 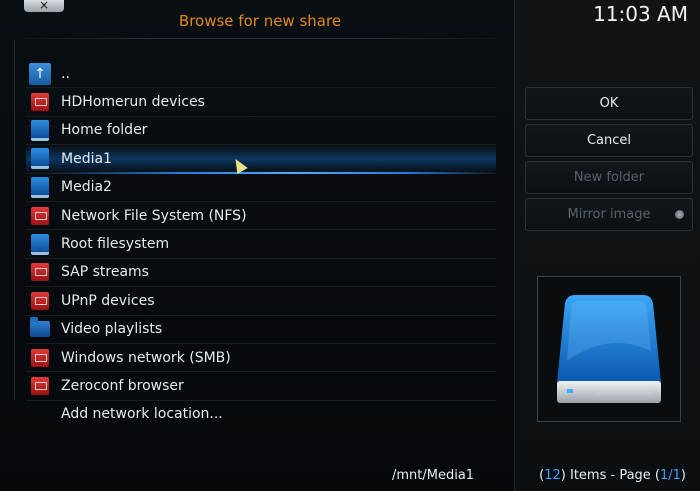 I want to click on list-item-media2: Media2, so click(x=261, y=188).